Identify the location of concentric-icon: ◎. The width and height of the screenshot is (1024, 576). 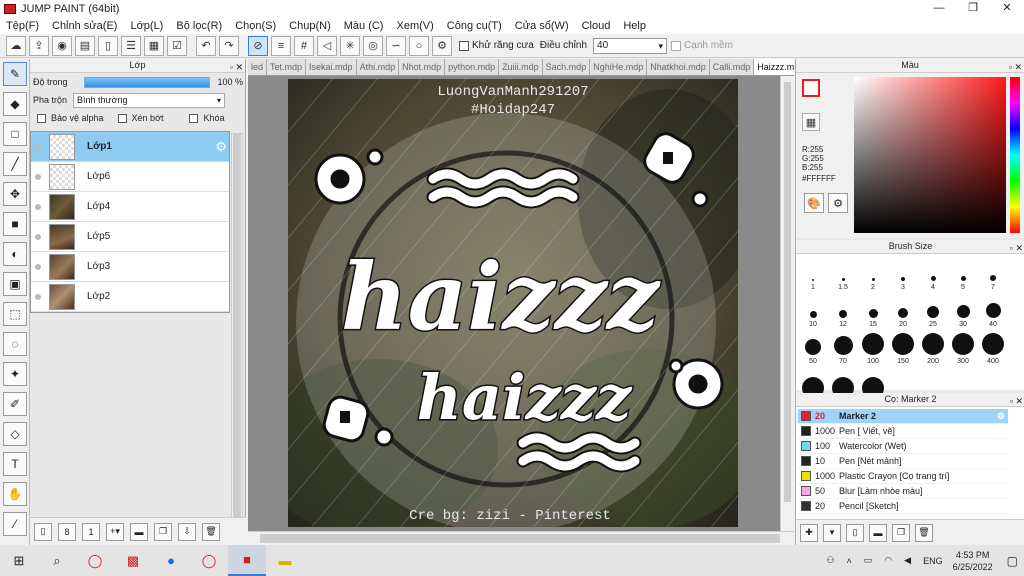
(373, 45).